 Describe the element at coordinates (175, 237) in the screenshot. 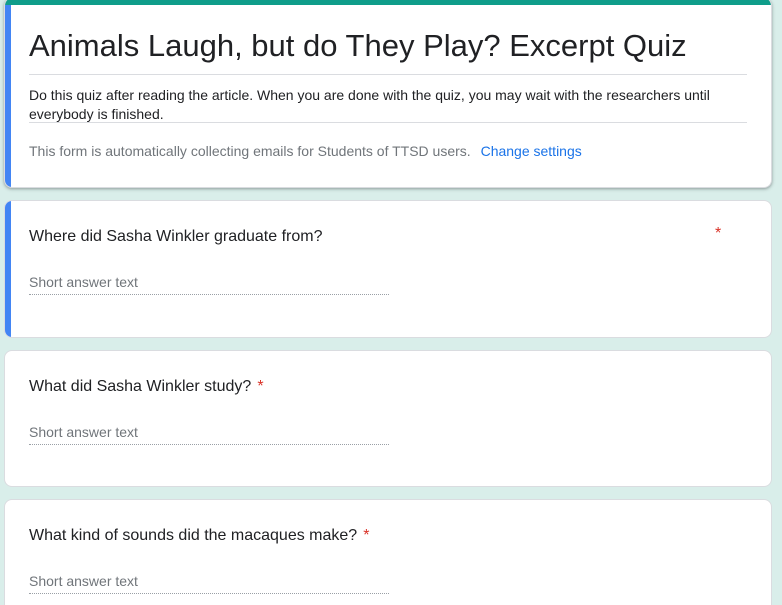

I see `question-title: Where did Sasha Winkler graduate from?` at that location.